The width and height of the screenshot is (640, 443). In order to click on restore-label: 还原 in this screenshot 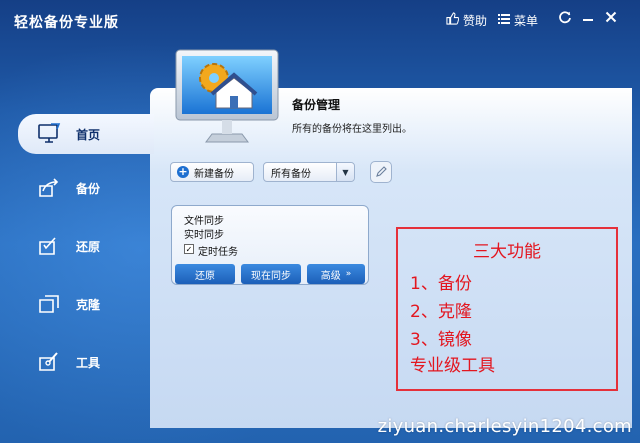, I will do `click(205, 276)`.